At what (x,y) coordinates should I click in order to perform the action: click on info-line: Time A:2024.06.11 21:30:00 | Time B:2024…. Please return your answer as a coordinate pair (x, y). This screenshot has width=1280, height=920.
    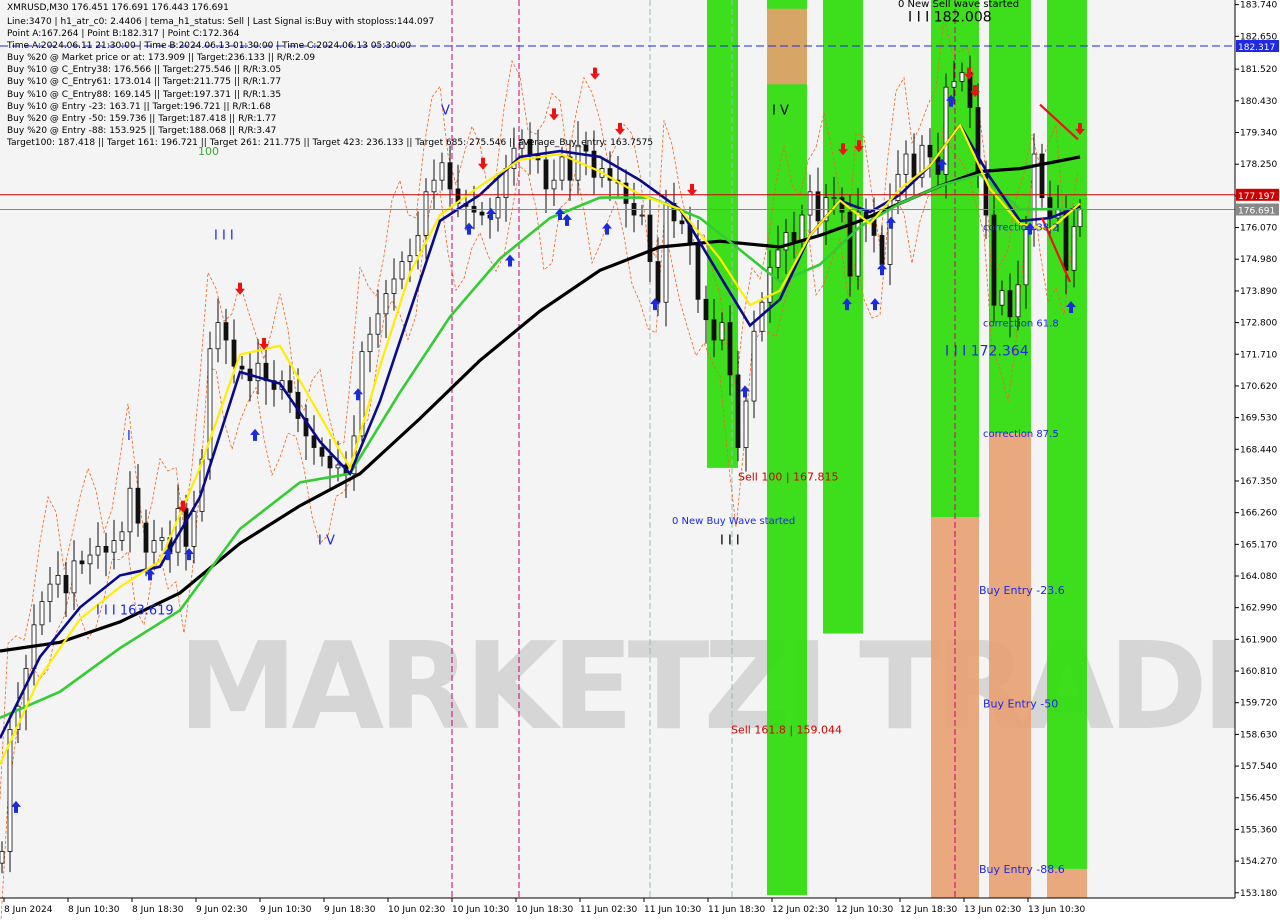
    Looking at the image, I should click on (209, 46).